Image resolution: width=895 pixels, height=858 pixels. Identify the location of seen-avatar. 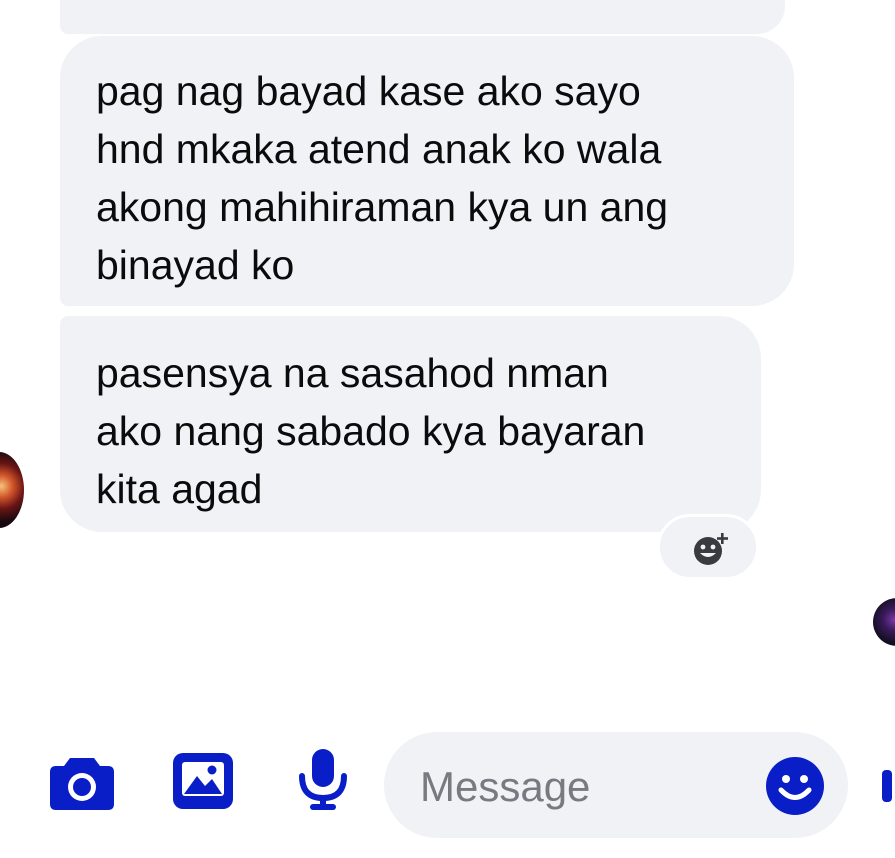
(884, 622).